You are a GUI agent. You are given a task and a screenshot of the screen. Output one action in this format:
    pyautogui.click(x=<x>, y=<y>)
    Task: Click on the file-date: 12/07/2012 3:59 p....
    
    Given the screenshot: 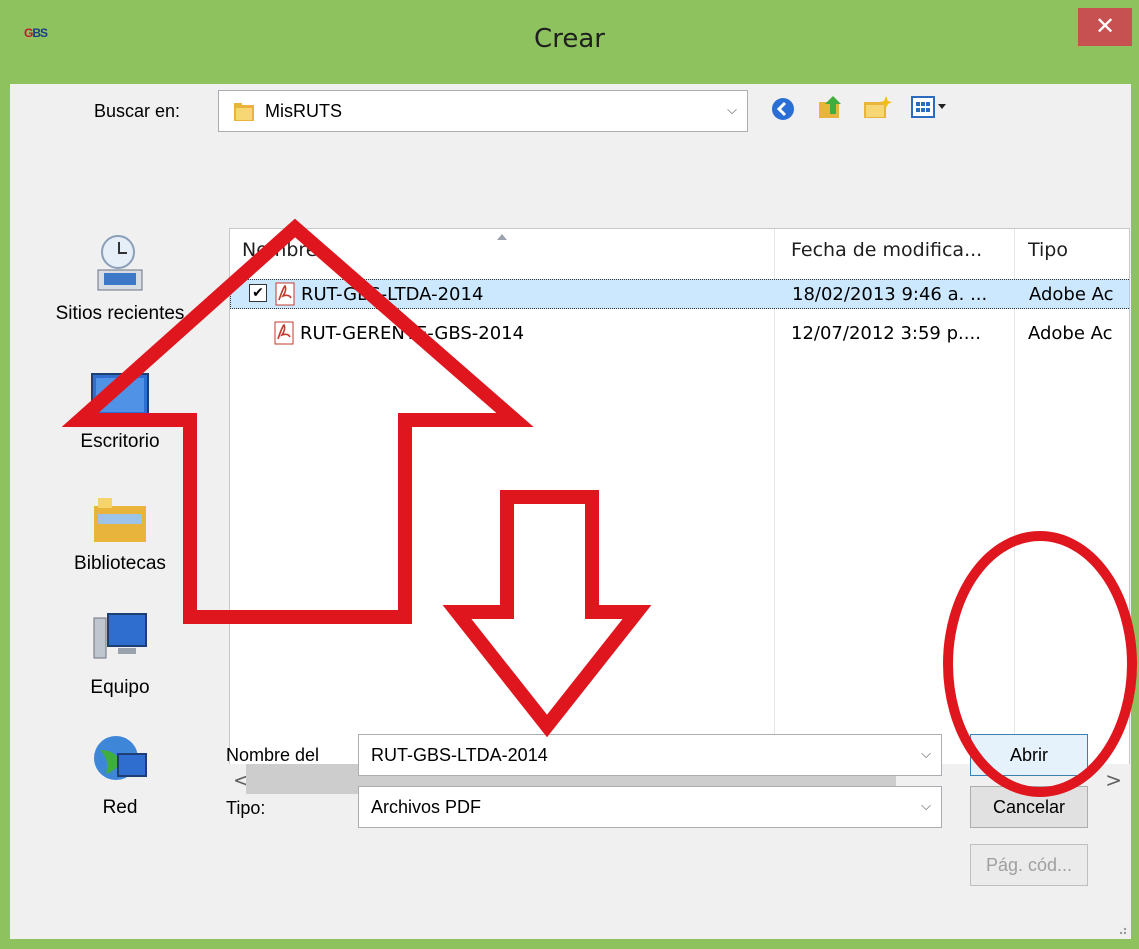 What is the action you would take?
    pyautogui.click(x=886, y=333)
    